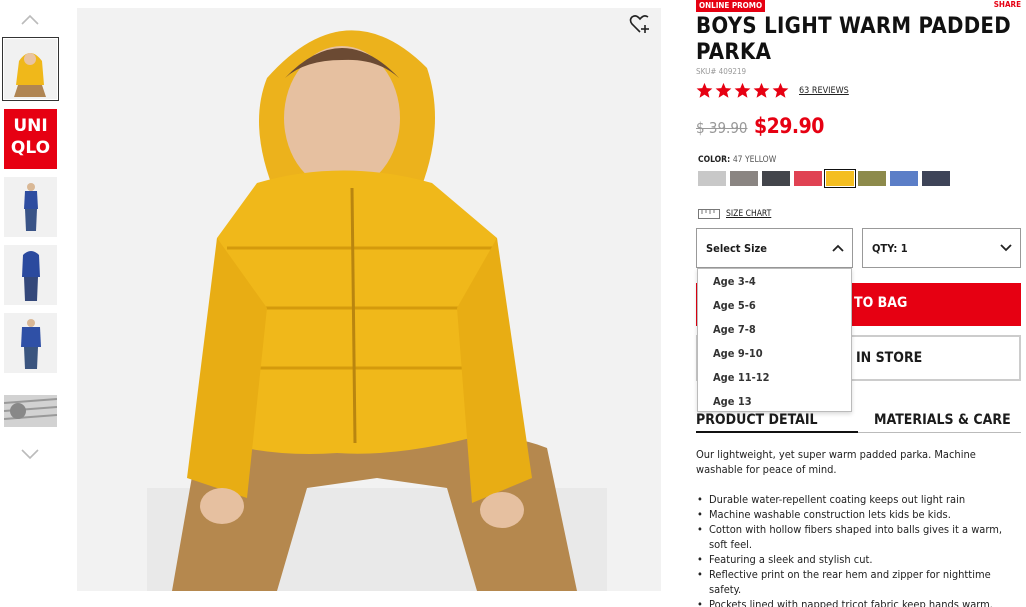 This screenshot has height=607, width=1026. I want to click on tab-materials-care: MATERIALS & CARE, so click(942, 420).